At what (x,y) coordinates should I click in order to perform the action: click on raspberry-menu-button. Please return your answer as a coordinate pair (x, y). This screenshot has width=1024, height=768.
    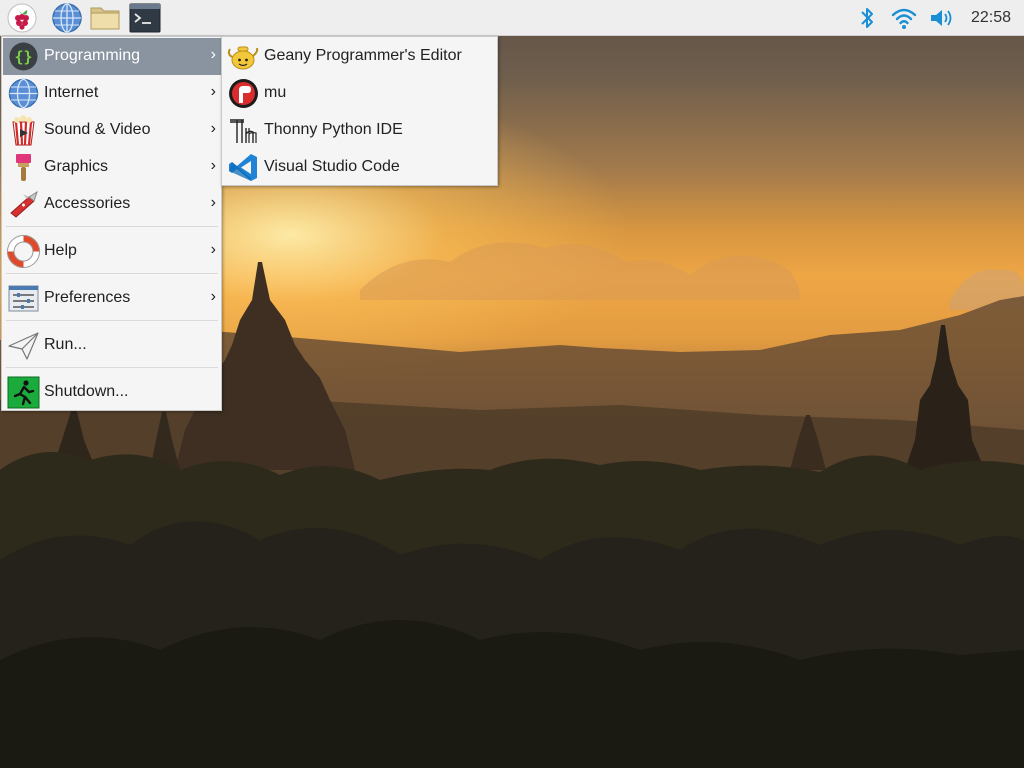
    Looking at the image, I should click on (22, 18).